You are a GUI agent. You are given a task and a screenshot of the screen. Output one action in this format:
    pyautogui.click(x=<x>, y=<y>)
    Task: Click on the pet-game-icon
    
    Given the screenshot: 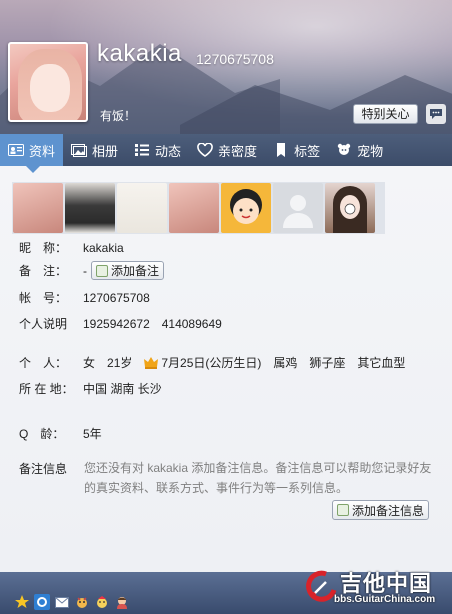 What is the action you would take?
    pyautogui.click(x=82, y=602)
    